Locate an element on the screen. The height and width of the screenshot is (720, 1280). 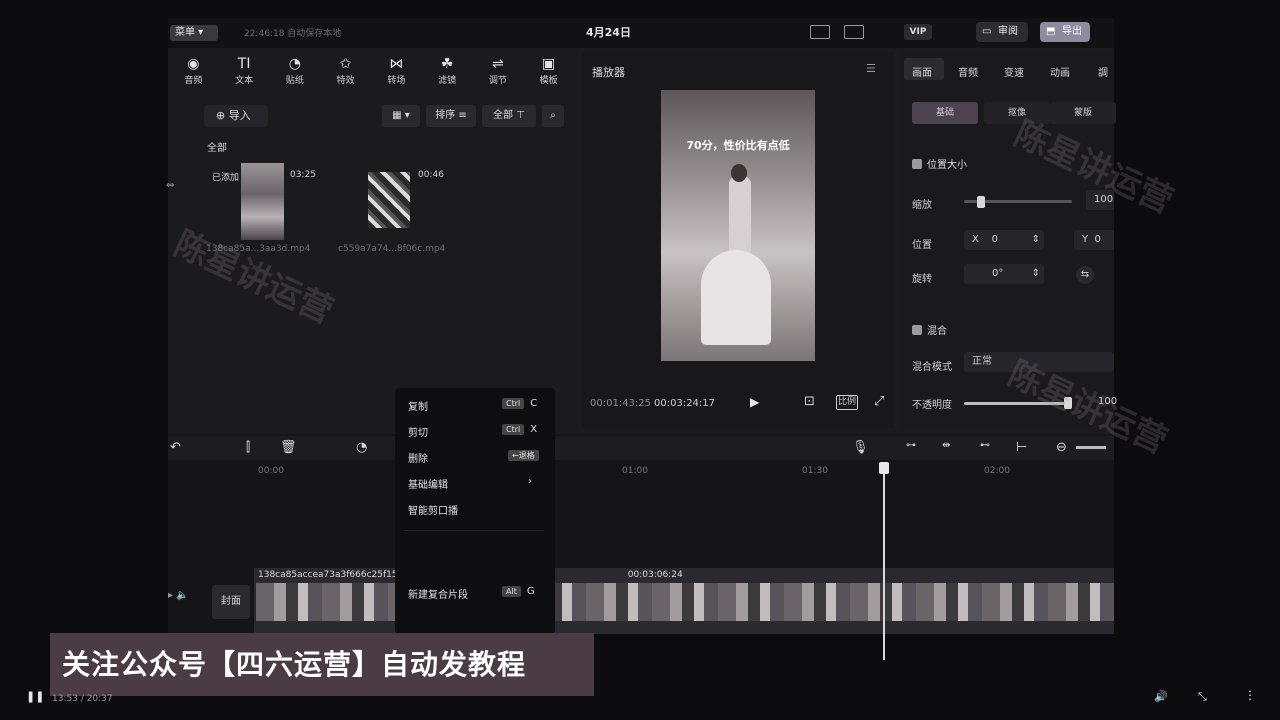
shortcut-key: Alt is located at coordinates (511, 591).